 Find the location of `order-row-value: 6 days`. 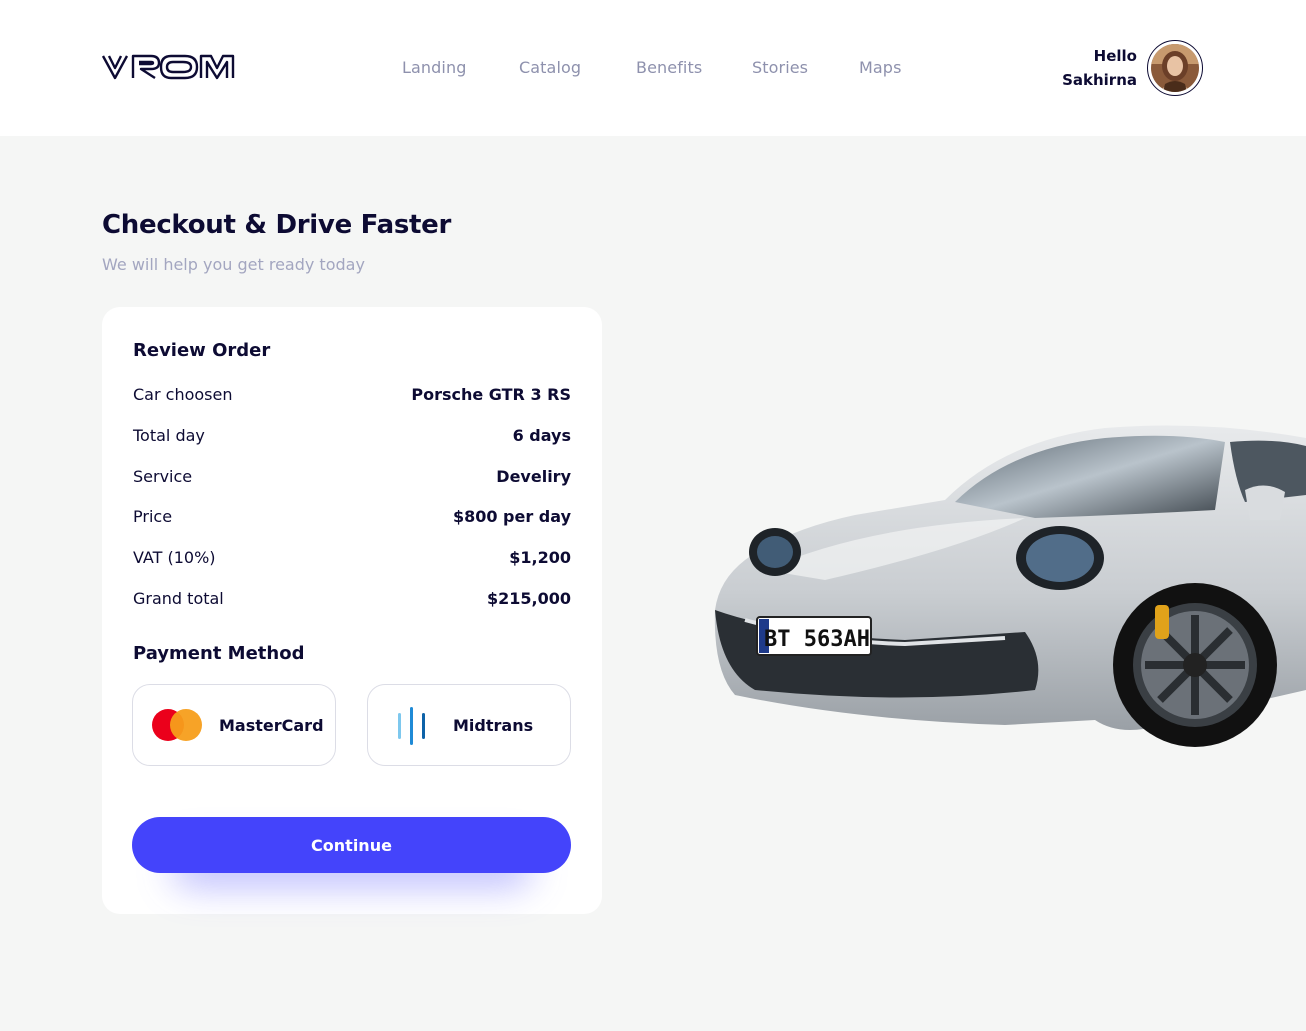

order-row-value: 6 days is located at coordinates (541, 435).